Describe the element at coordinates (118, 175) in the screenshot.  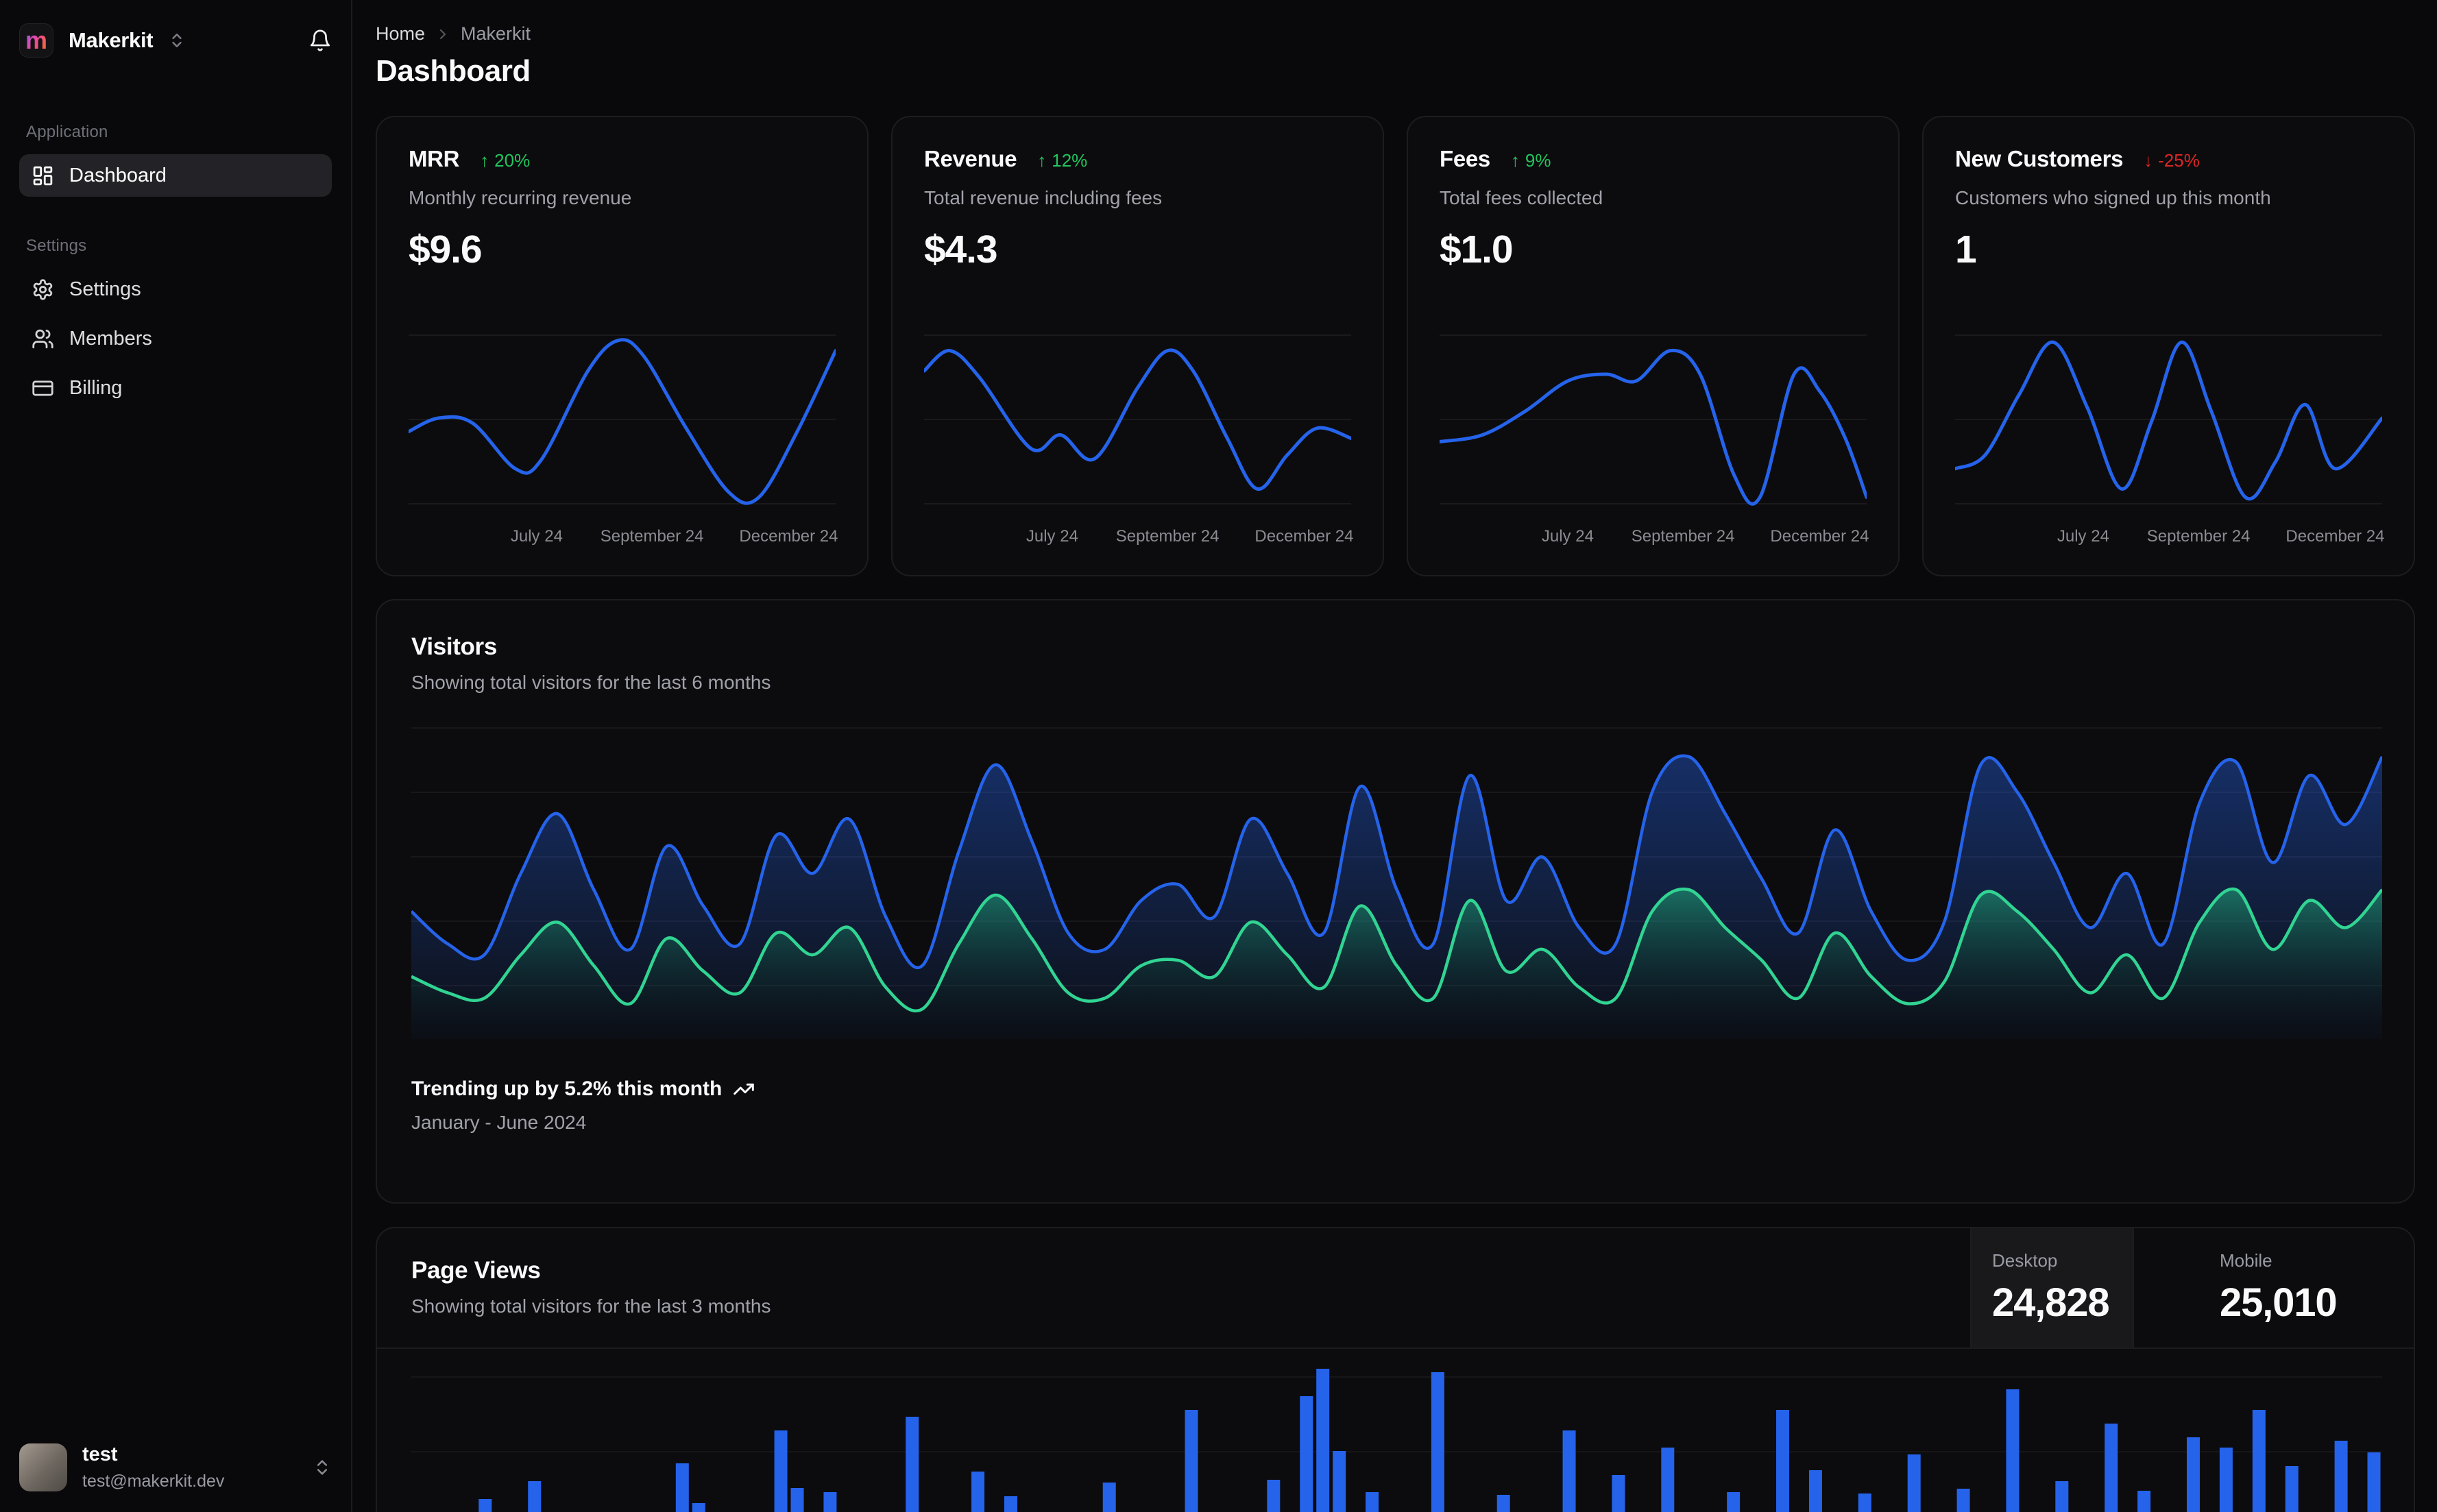
I see `sidebar-item-label: Dashboard` at that location.